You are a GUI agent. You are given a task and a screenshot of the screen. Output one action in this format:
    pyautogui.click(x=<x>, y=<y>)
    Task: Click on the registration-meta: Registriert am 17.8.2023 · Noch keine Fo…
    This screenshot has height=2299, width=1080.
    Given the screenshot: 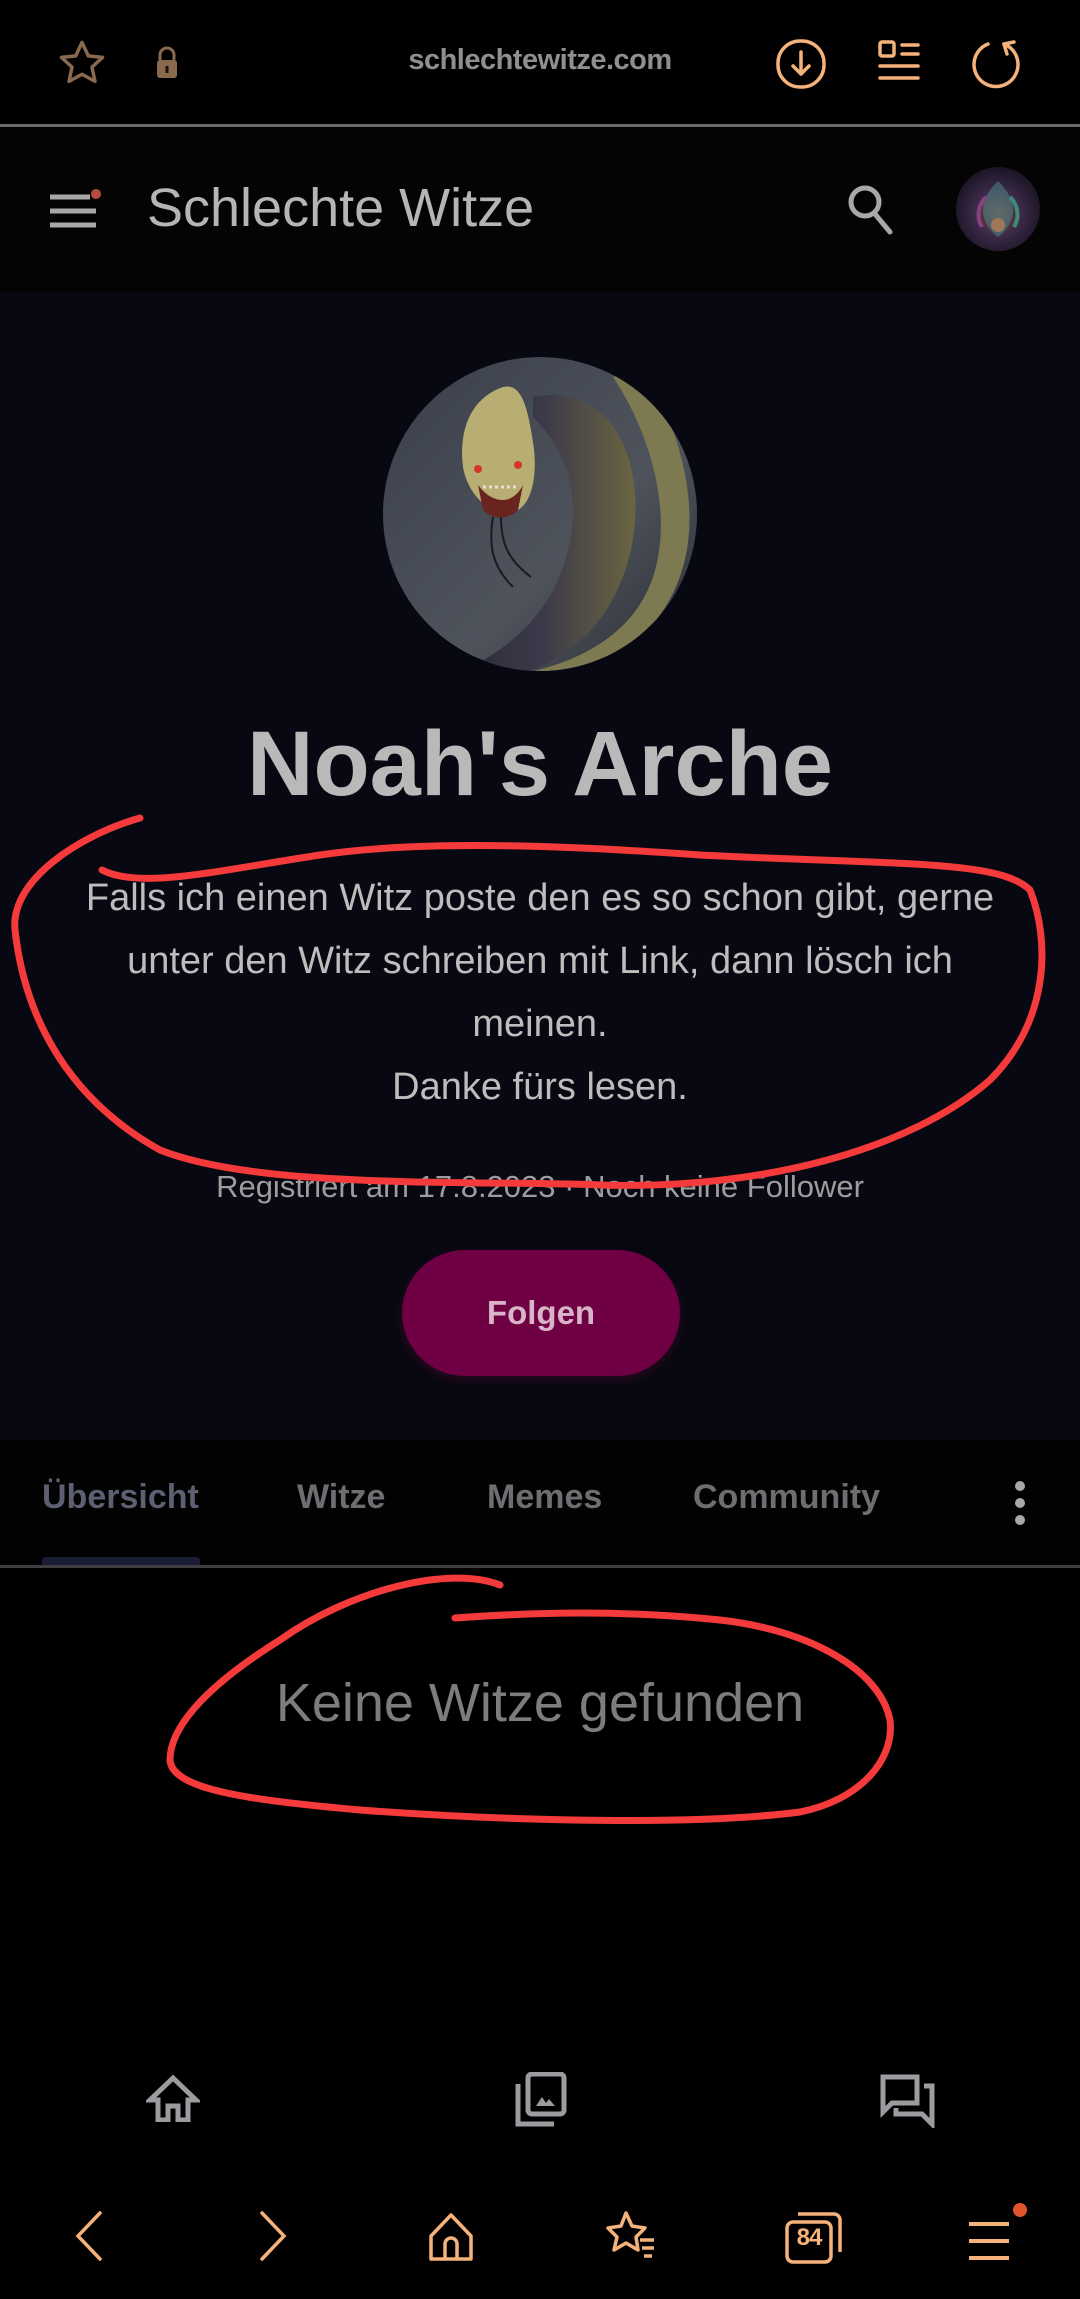 What is the action you would take?
    pyautogui.click(x=540, y=1186)
    